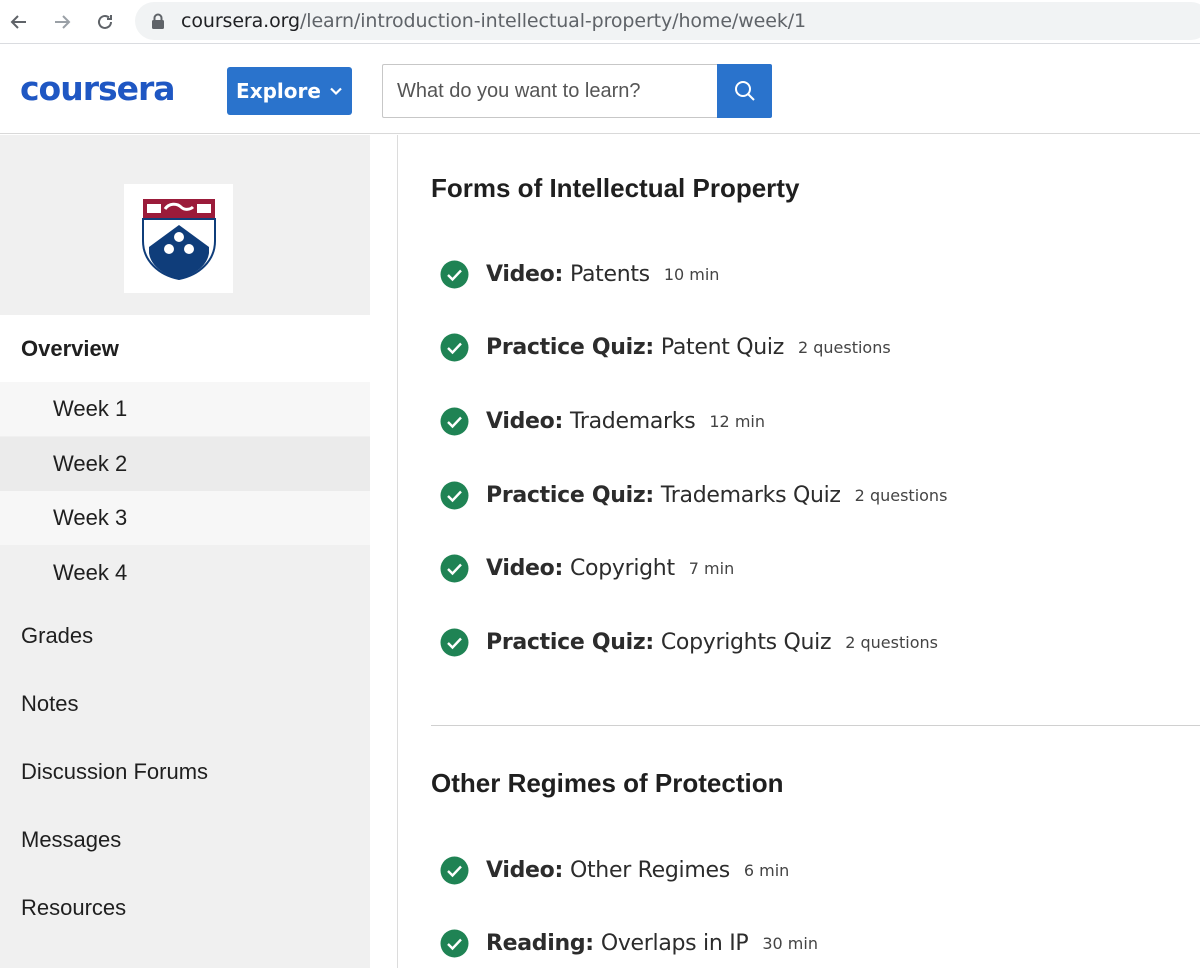  What do you see at coordinates (185, 908) in the screenshot?
I see `sidebar-item-resources: Resources` at bounding box center [185, 908].